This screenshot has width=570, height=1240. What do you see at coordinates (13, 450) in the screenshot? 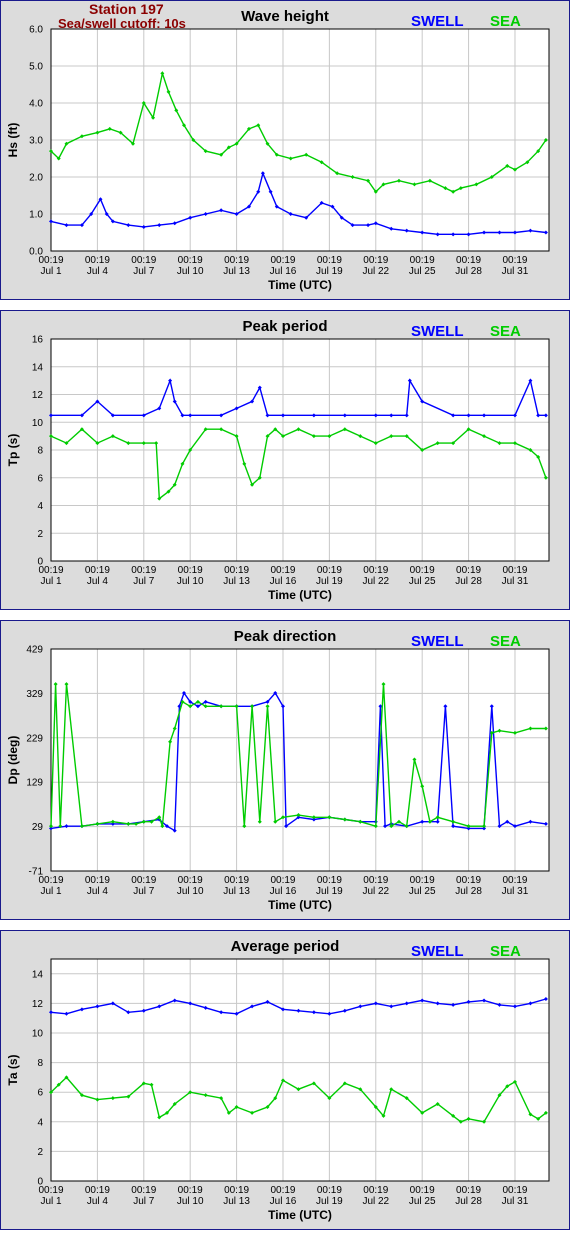
I see `y-axis-label: Tp (s)` at bounding box center [13, 450].